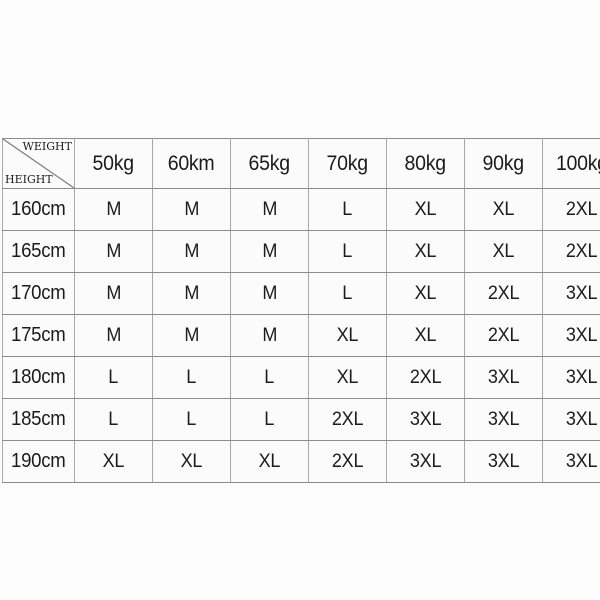 The image size is (600, 600). Describe the element at coordinates (38, 251) in the screenshot. I see `row-header-height: 165cm` at that location.